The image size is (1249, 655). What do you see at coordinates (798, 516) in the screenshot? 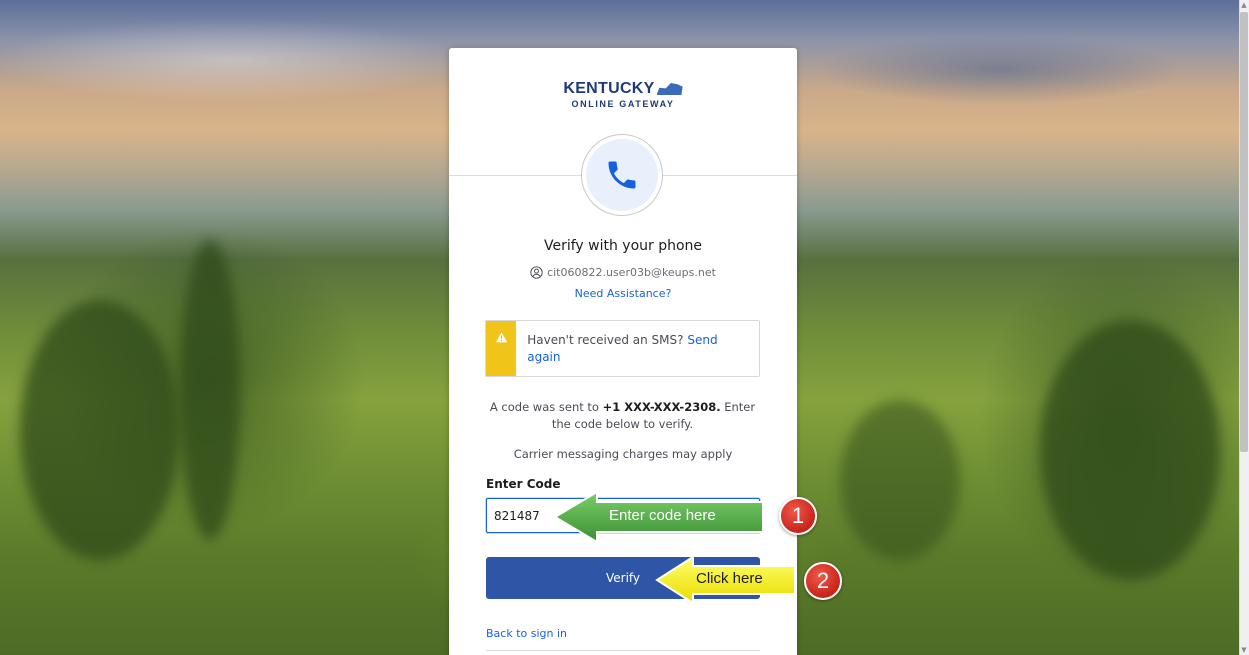
I see `step-1-badge: 1` at bounding box center [798, 516].